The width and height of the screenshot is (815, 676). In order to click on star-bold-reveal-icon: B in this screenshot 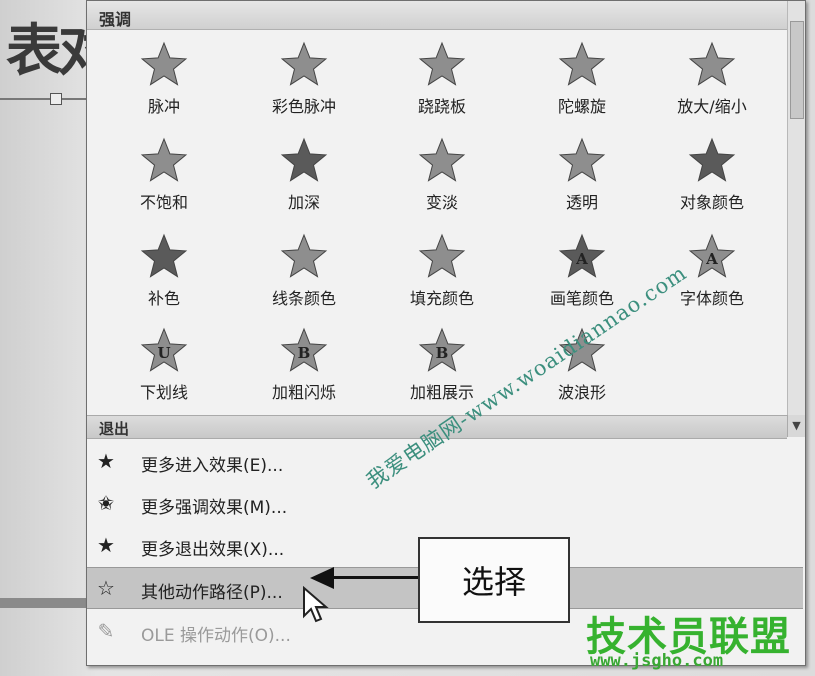, I will do `click(442, 349)`.